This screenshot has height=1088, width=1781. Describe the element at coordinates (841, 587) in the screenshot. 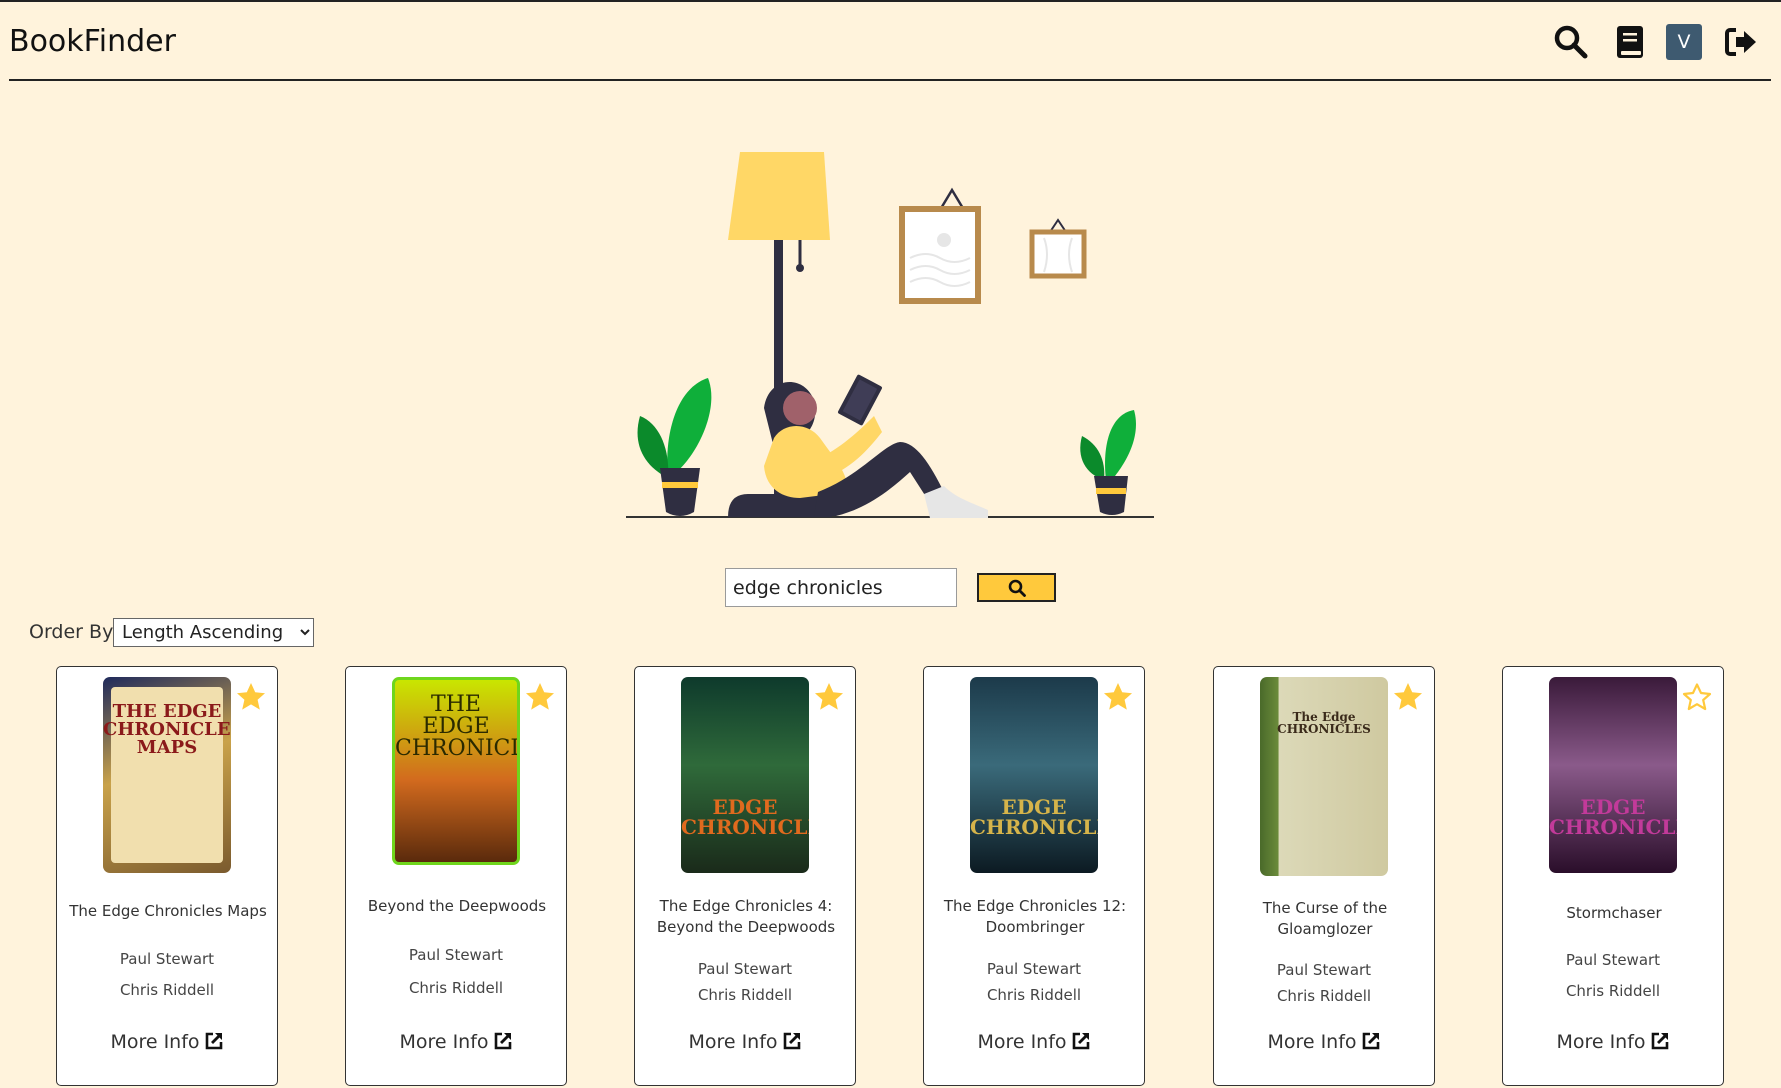

I see `search-input` at that location.